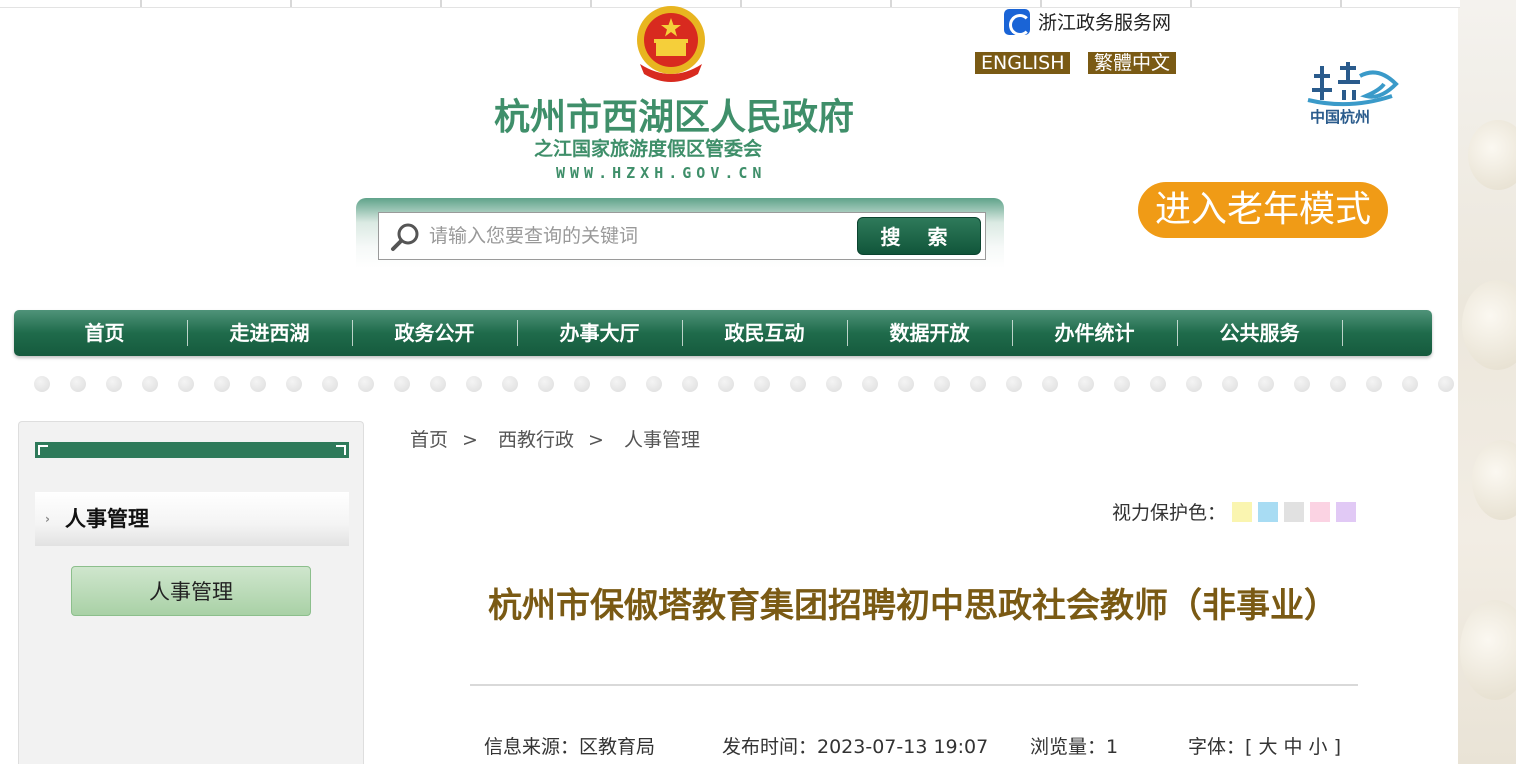 This screenshot has width=1516, height=764. What do you see at coordinates (764, 333) in the screenshot?
I see `nav-item-interaction: 政民互动` at bounding box center [764, 333].